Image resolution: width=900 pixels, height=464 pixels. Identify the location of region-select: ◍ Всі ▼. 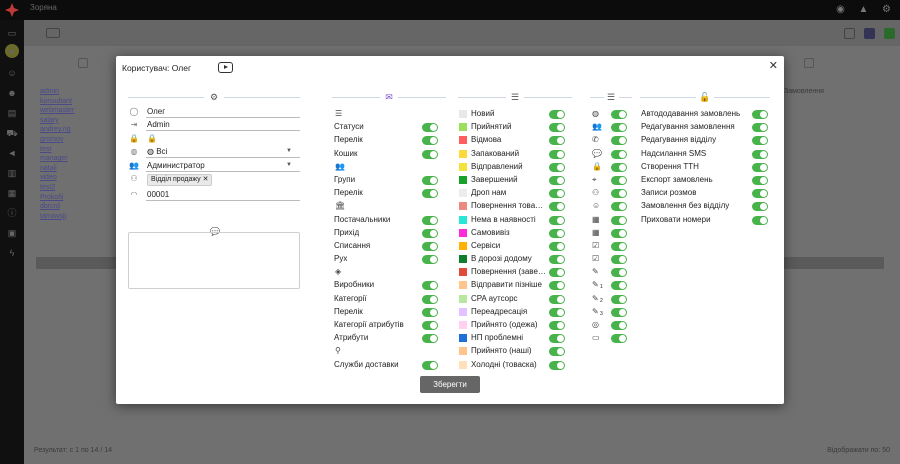
(223, 152).